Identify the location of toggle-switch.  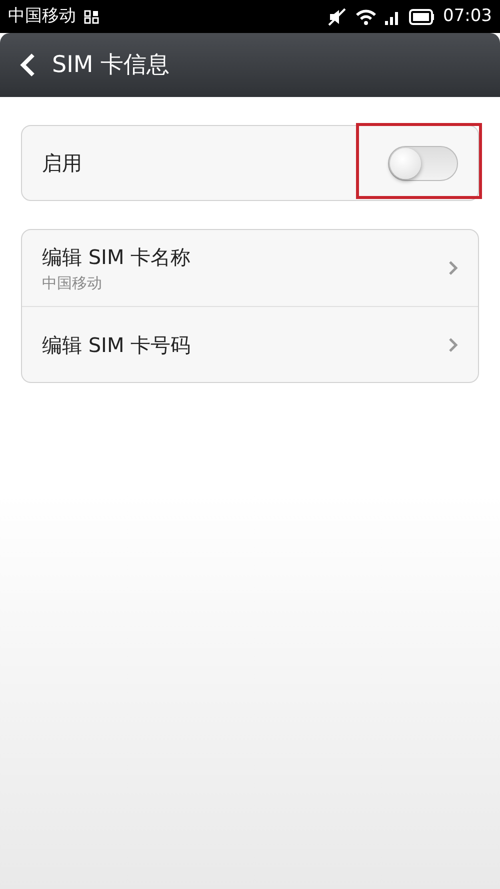
(423, 163).